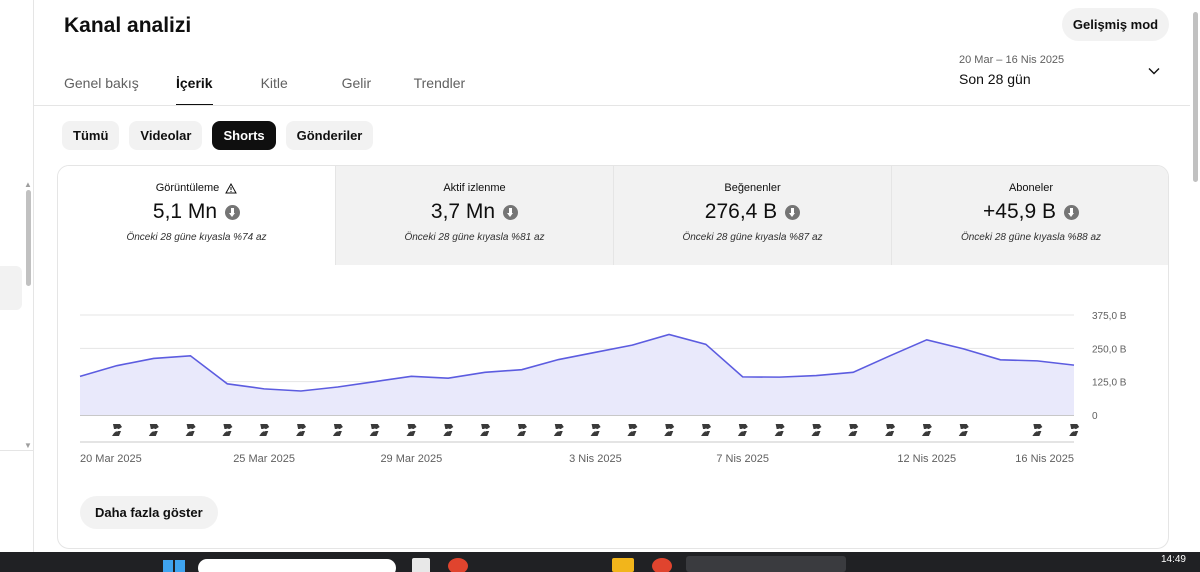  What do you see at coordinates (1115, 24) in the screenshot?
I see `advanced-mode-button: Gelişmiş mod` at bounding box center [1115, 24].